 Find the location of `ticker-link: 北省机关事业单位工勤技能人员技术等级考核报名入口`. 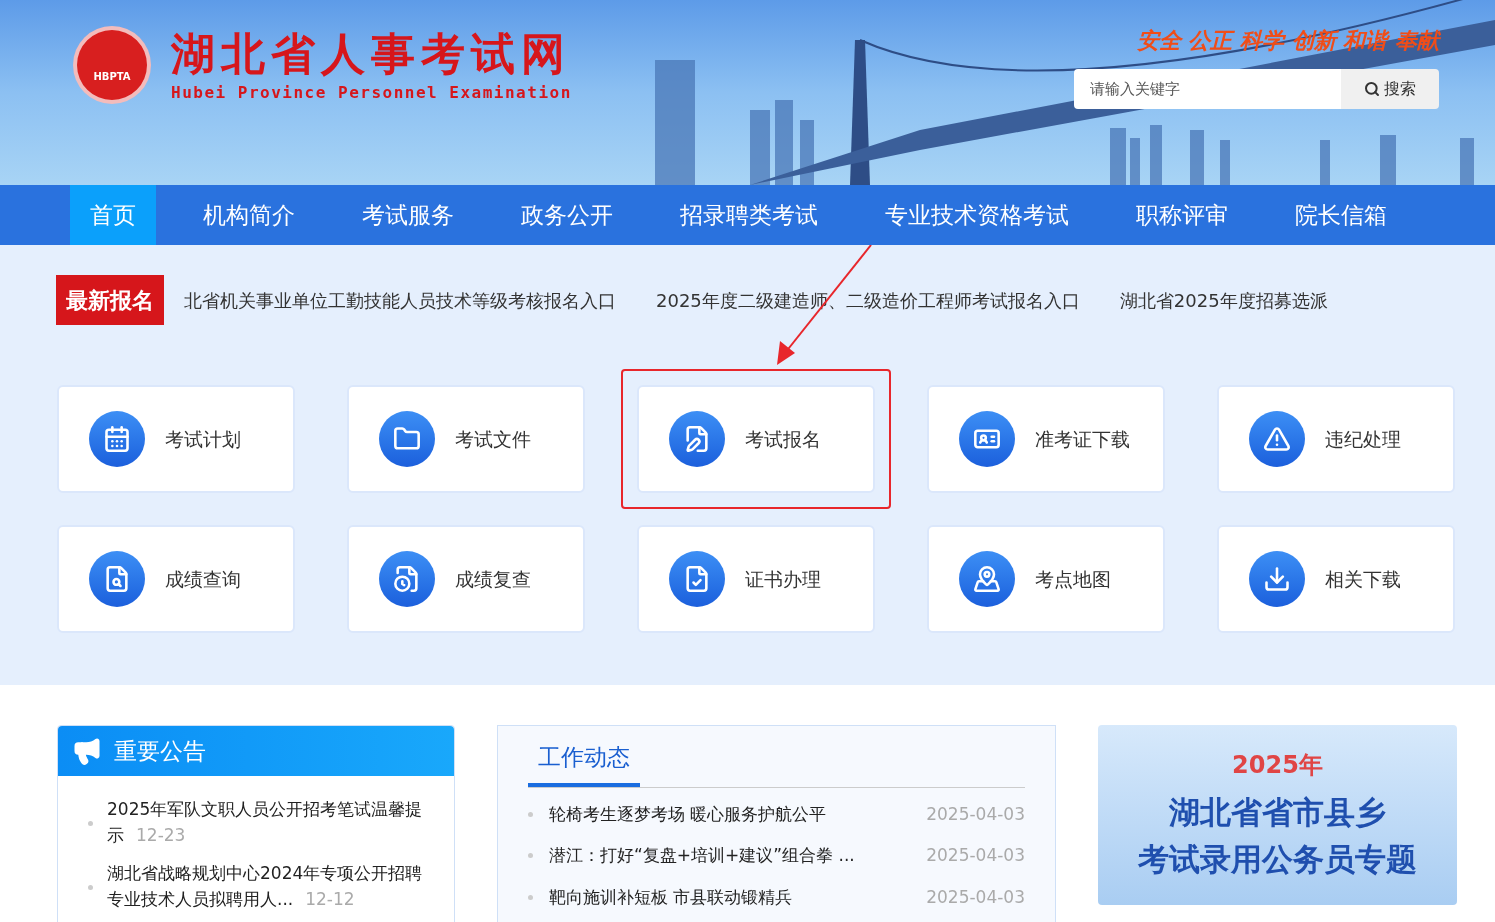

ticker-link: 北省机关事业单位工勤技能人员技术等级考核报名入口 is located at coordinates (400, 300).